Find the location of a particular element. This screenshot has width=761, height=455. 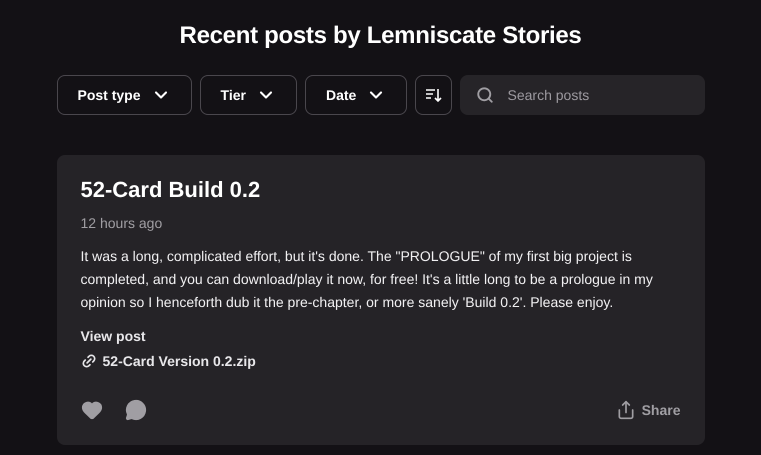

like-button is located at coordinates (91, 410).